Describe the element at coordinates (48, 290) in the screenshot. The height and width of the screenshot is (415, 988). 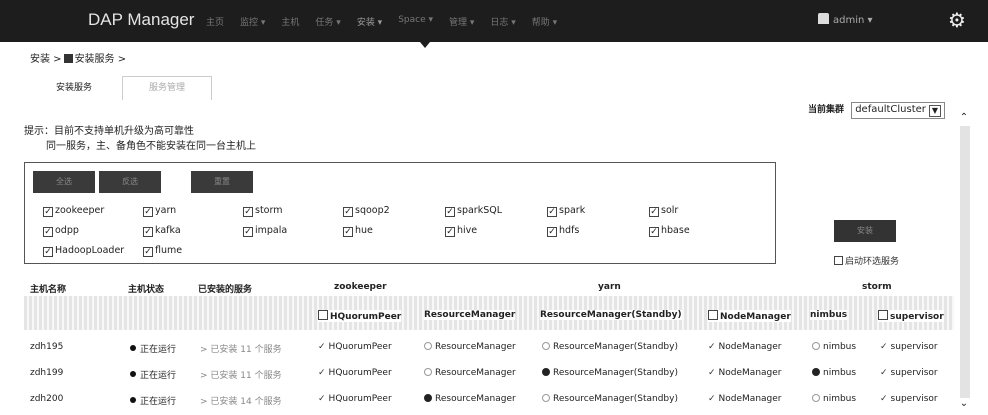
I see `col-host-name: 主机名称` at that location.